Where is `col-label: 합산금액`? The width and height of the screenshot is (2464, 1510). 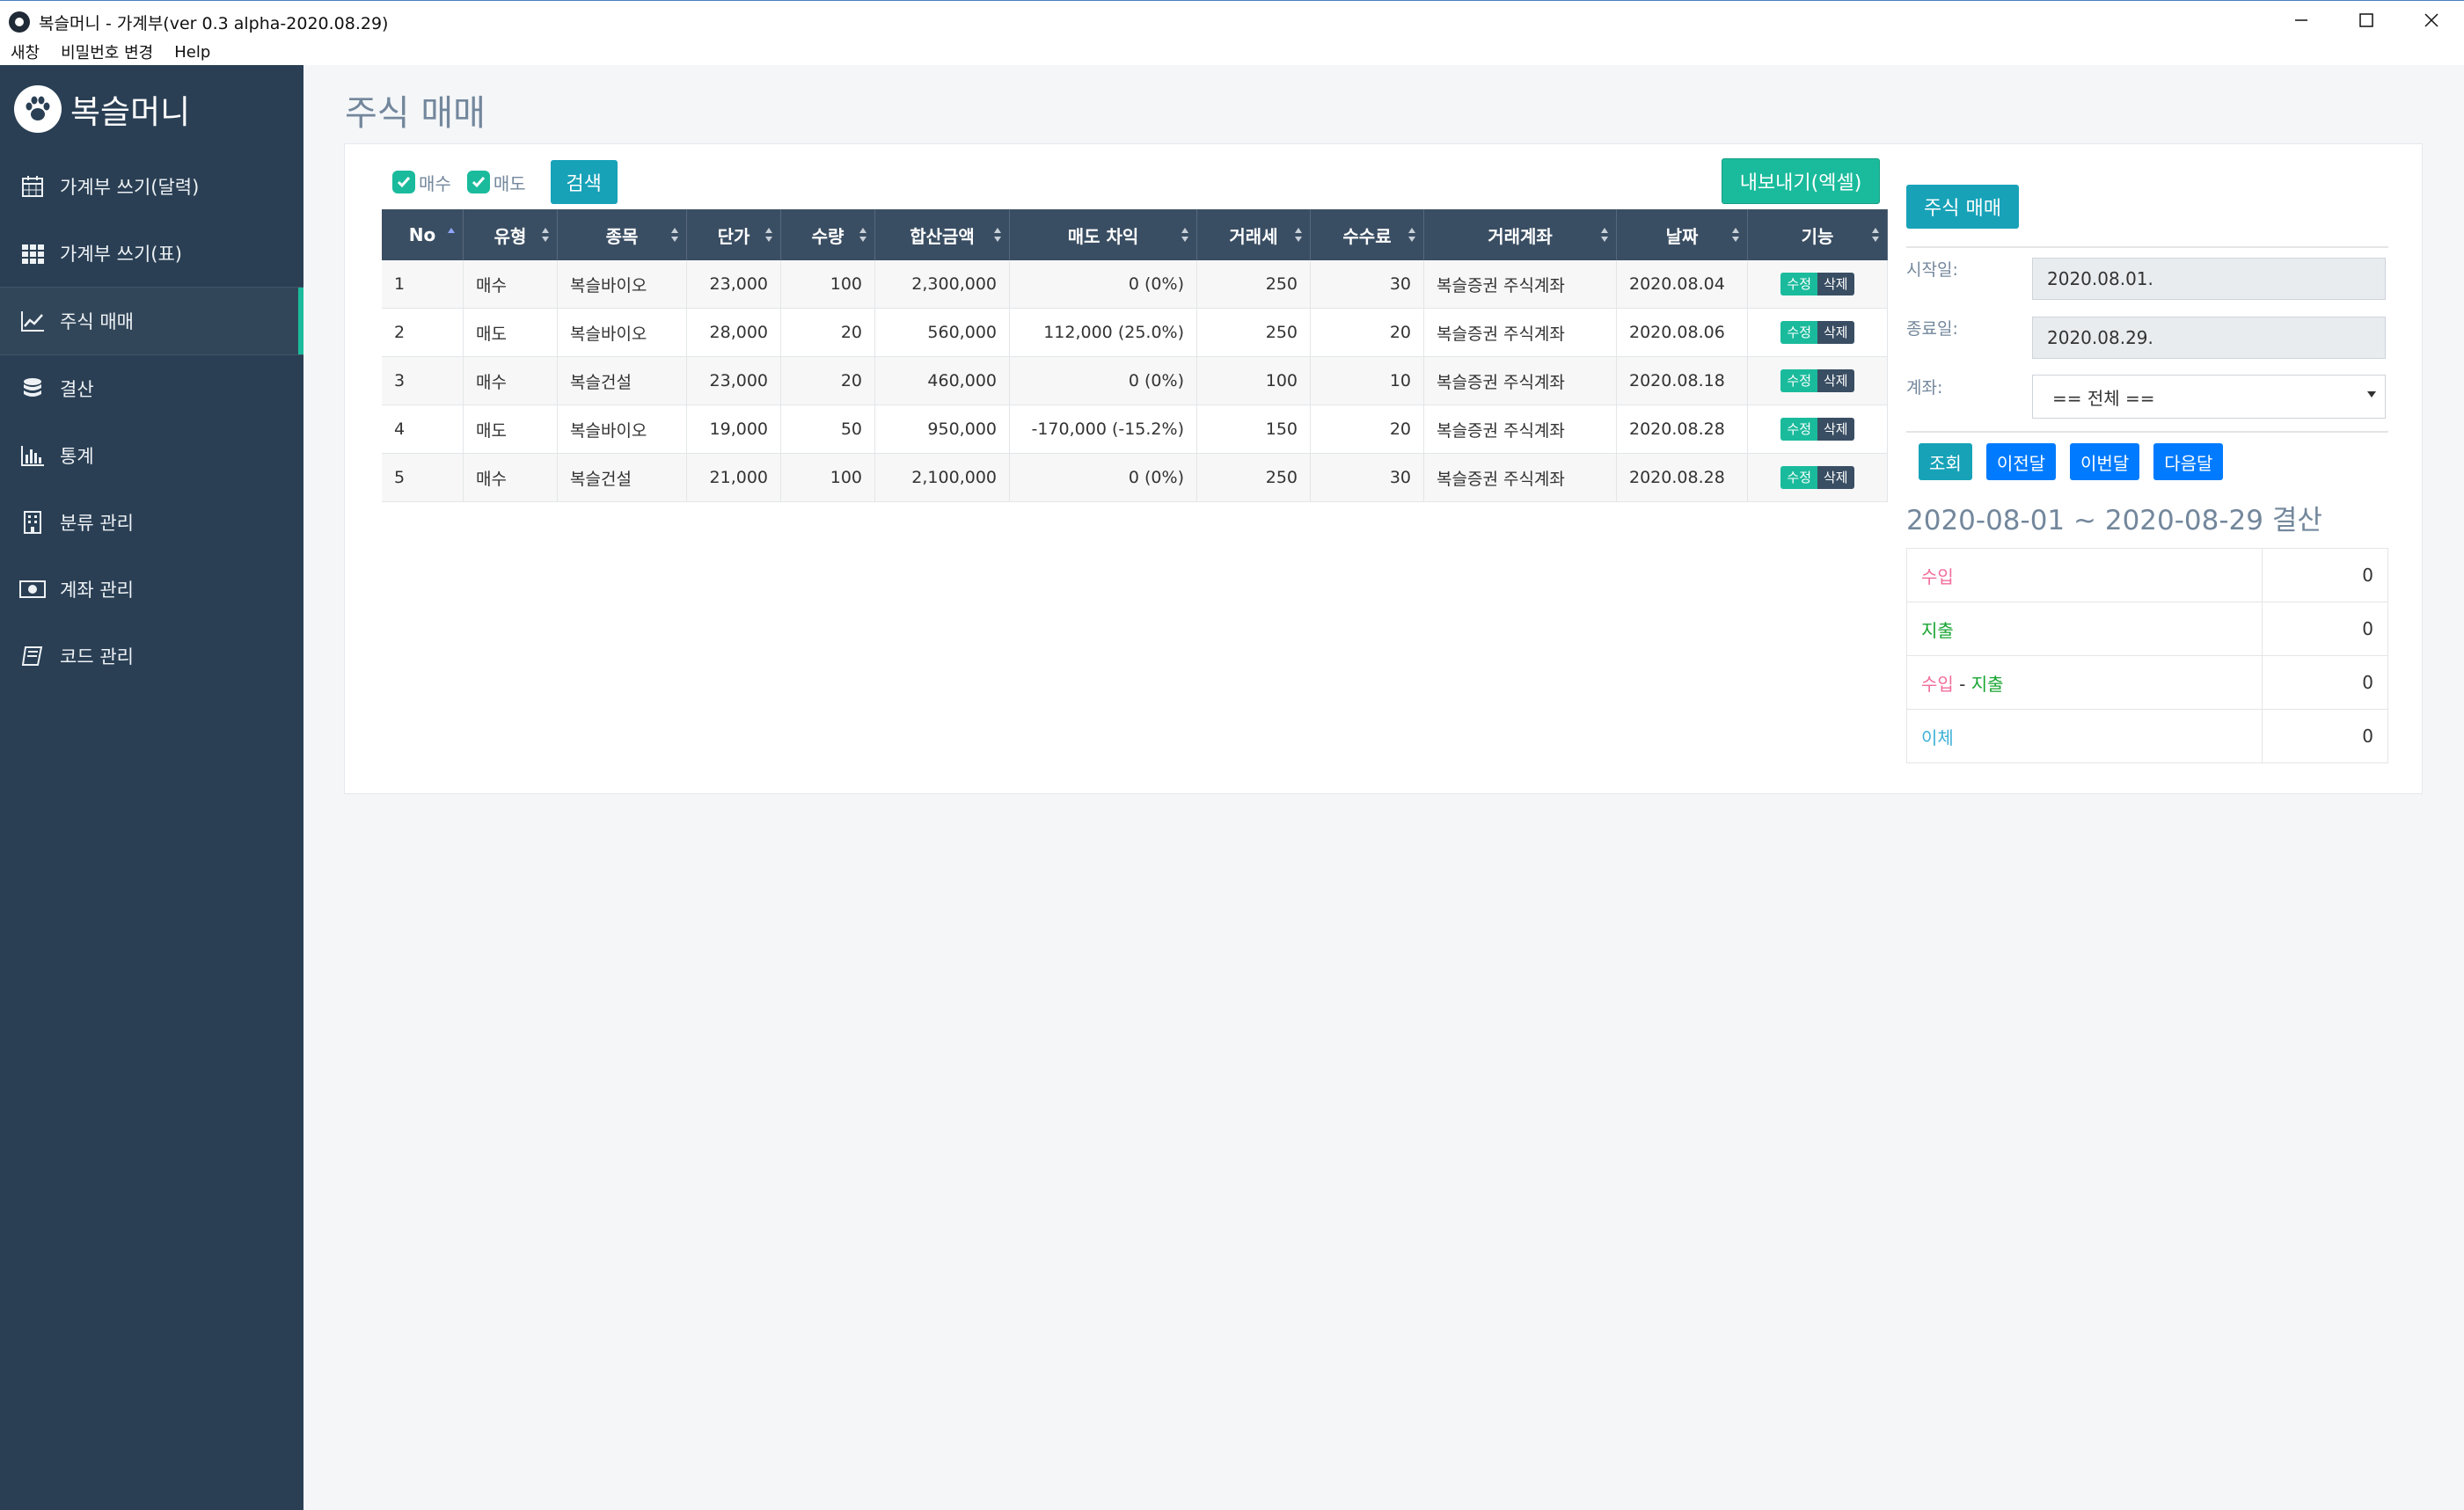 col-label: 합산금액 is located at coordinates (942, 236).